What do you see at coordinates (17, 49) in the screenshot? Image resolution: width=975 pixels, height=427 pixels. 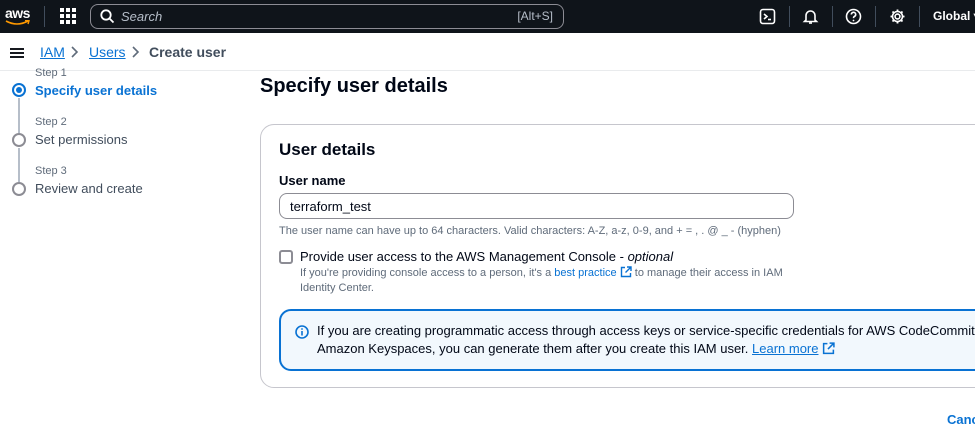 I see `hamburger-icon` at bounding box center [17, 49].